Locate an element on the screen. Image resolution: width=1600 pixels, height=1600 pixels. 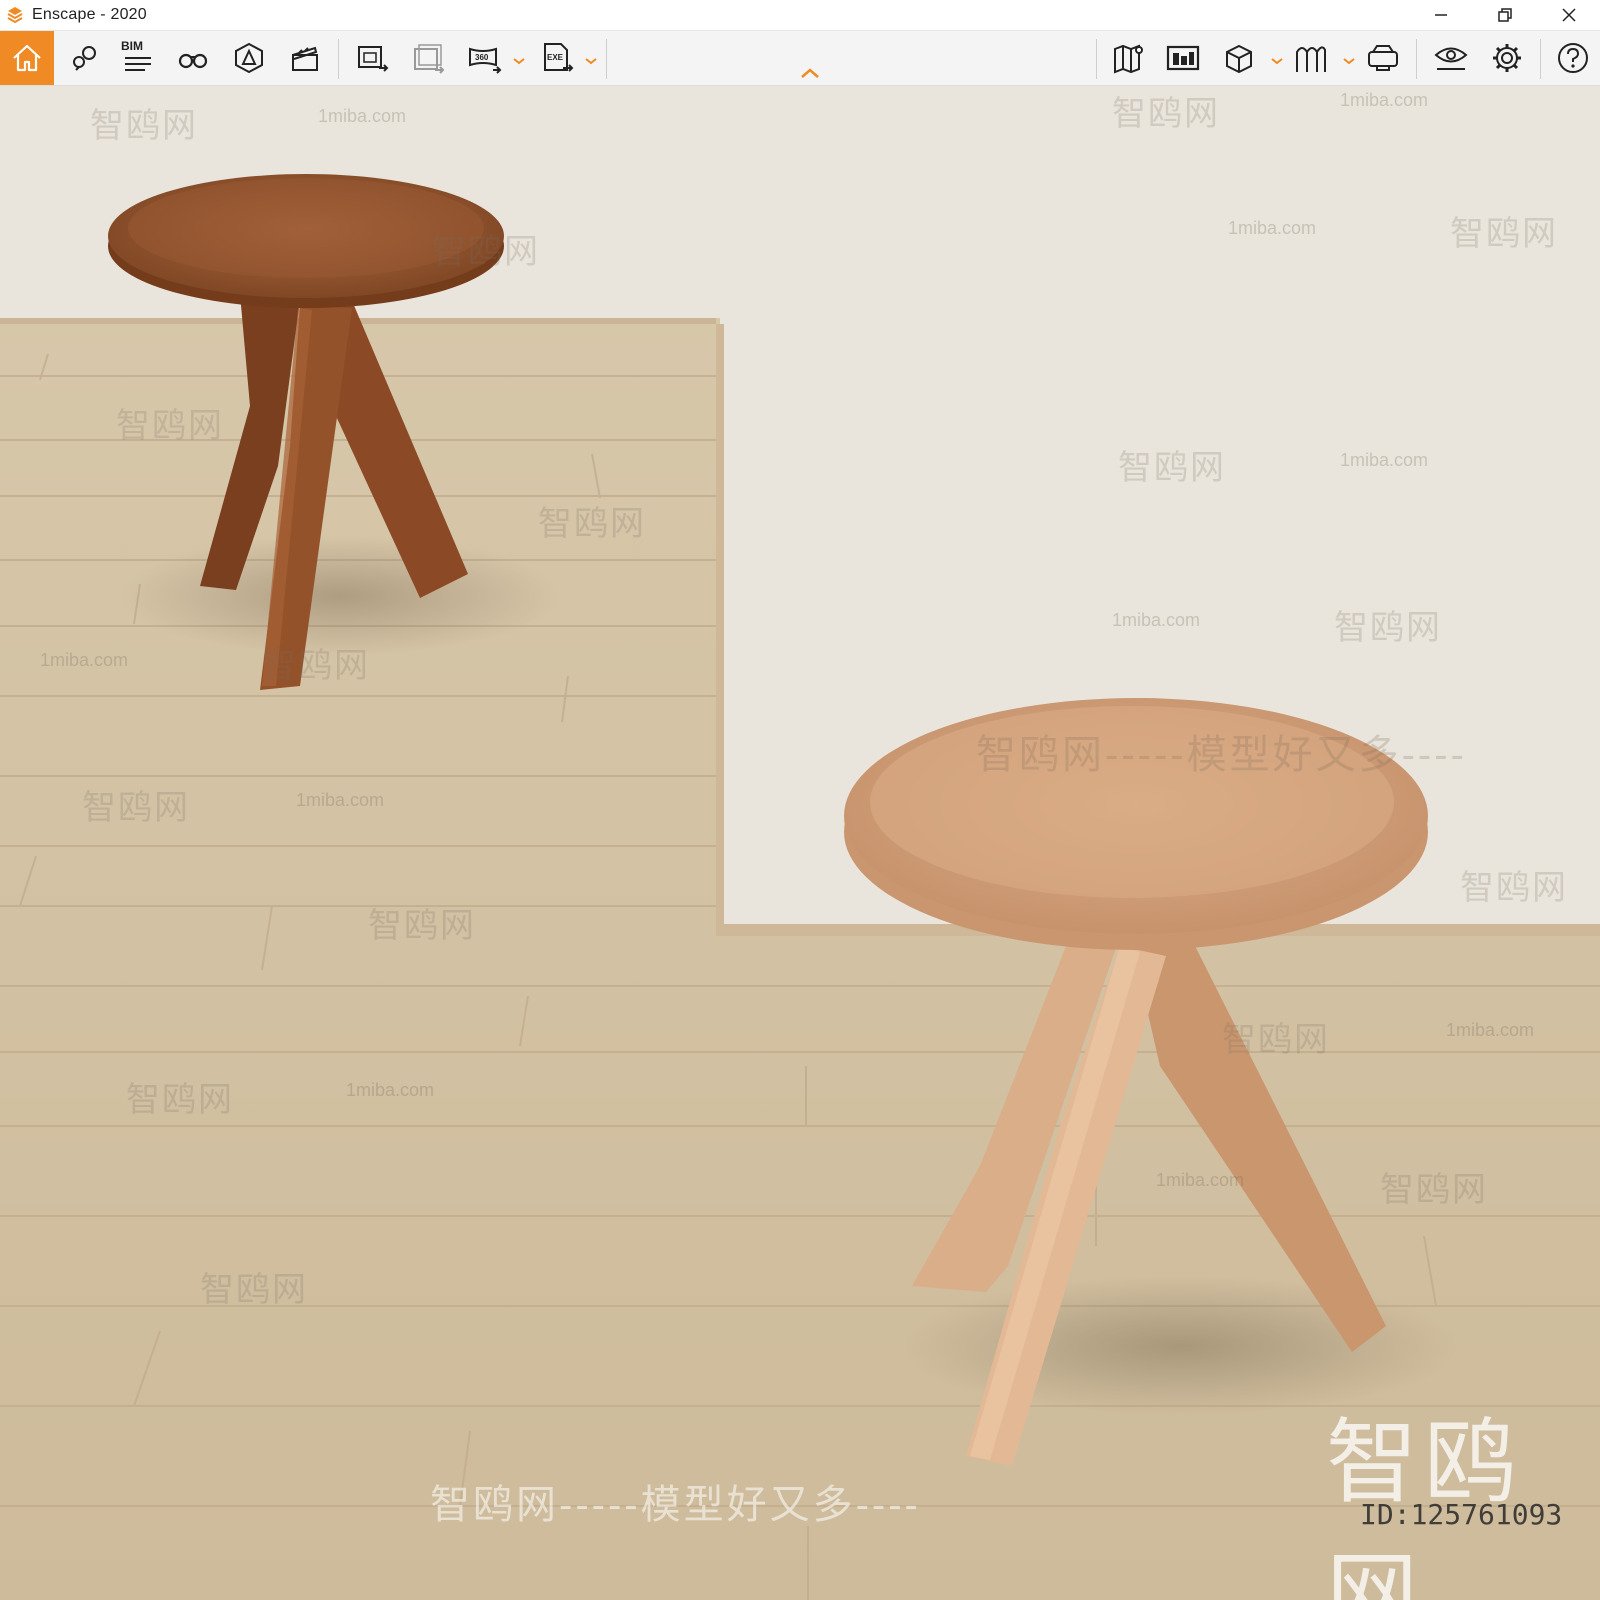
panorama-dropdown-caret is located at coordinates (519, 59).